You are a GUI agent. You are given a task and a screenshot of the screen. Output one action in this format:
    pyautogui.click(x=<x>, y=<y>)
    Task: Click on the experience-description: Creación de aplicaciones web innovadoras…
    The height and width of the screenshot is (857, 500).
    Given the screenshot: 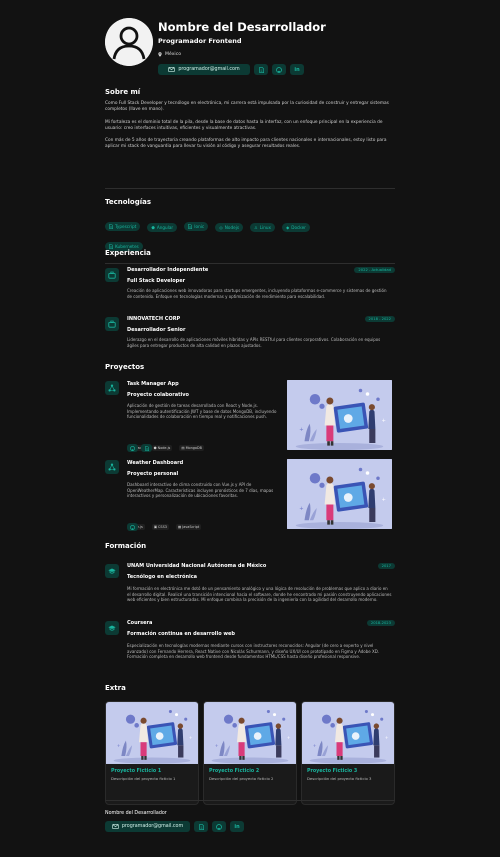 What is the action you would take?
    pyautogui.click(x=257, y=293)
    